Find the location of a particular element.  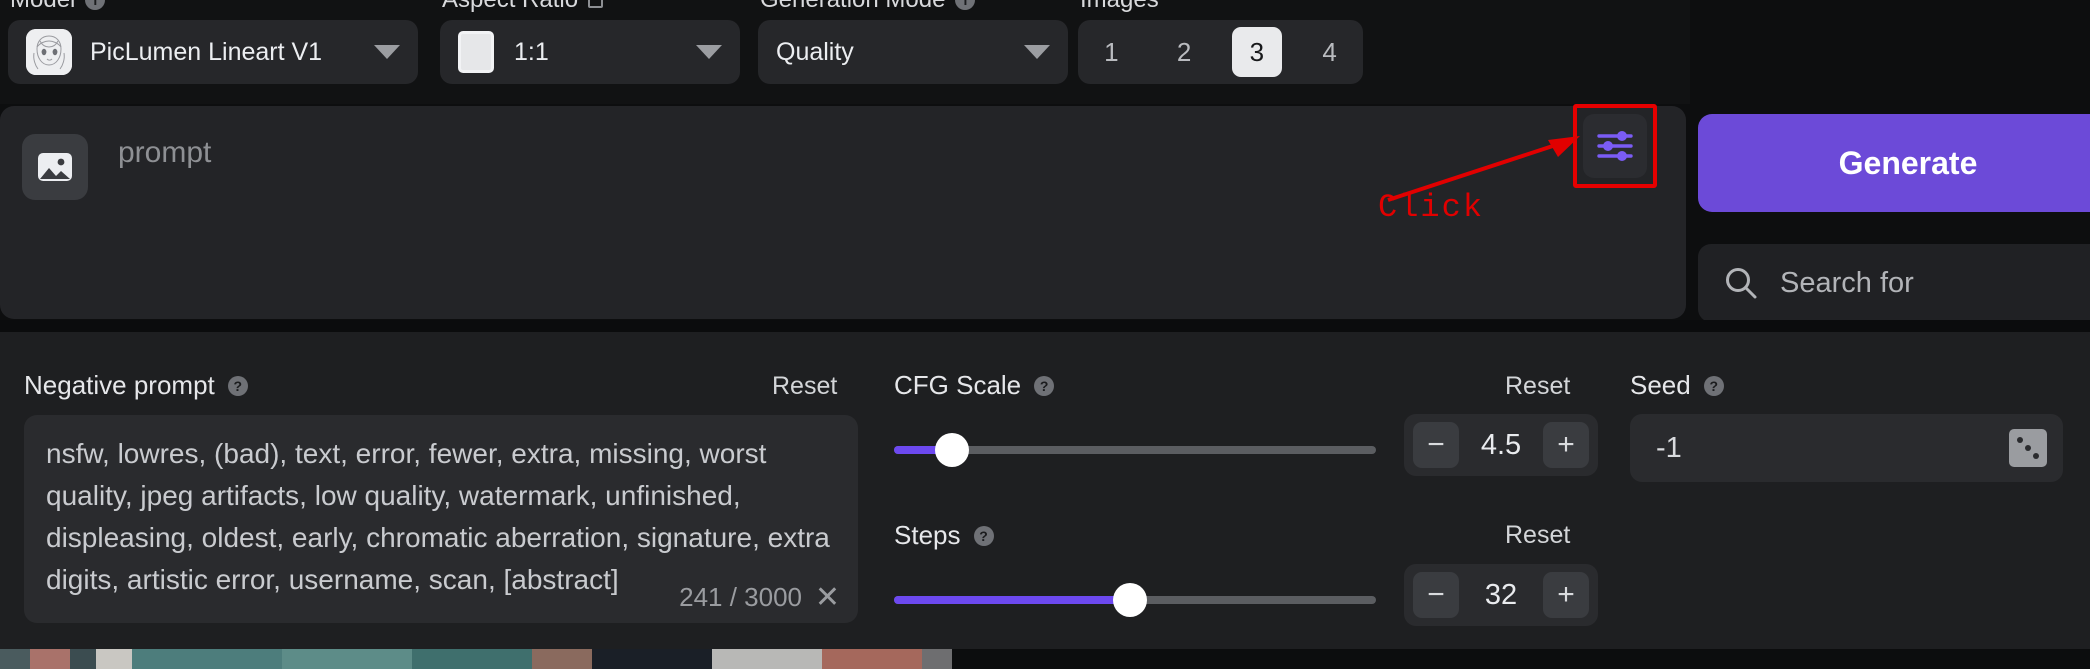

generation-mode-label-text: Generation Mode is located at coordinates (852, 7).